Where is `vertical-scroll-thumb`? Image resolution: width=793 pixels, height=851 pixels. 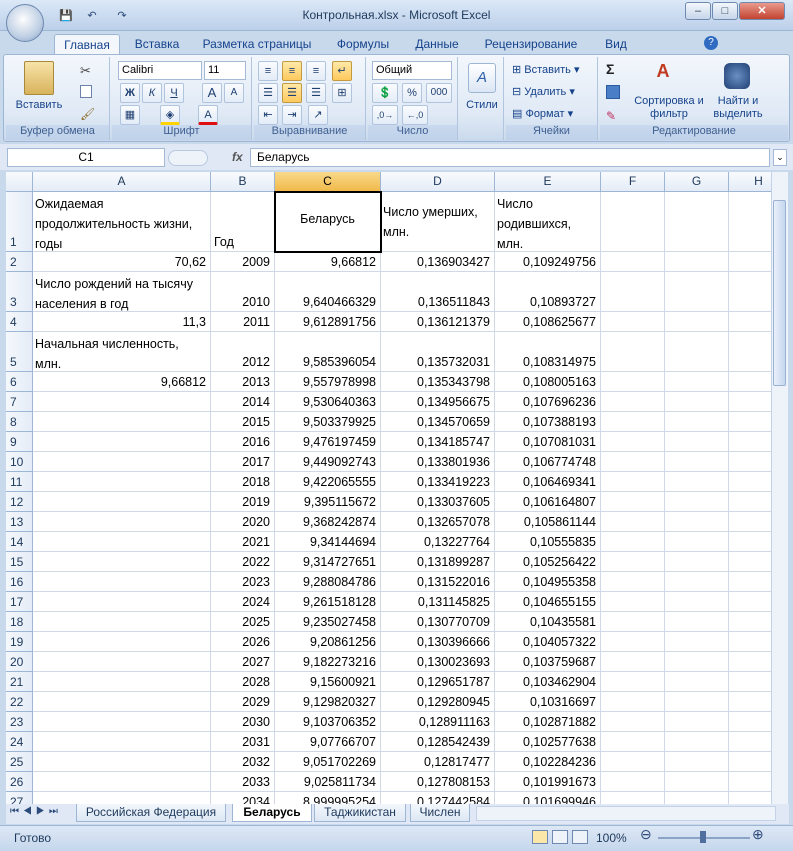
vertical-scroll-thumb is located at coordinates (779, 293).